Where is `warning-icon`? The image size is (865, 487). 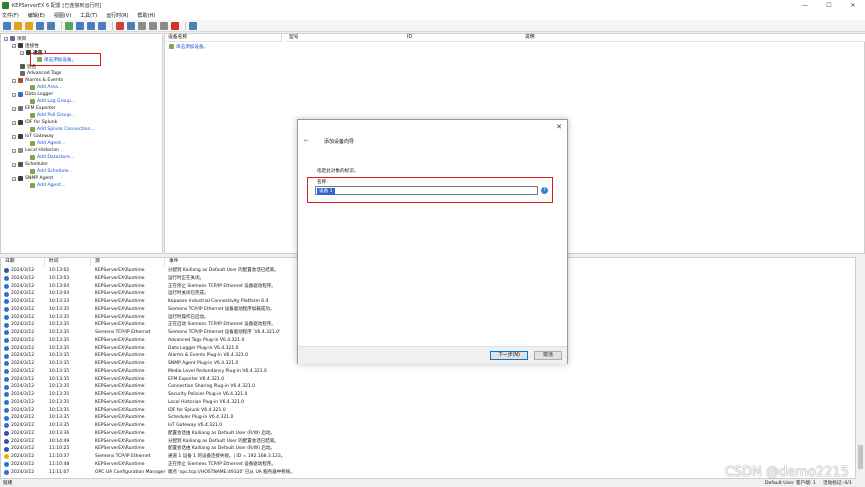
warning-icon is located at coordinates (6, 457).